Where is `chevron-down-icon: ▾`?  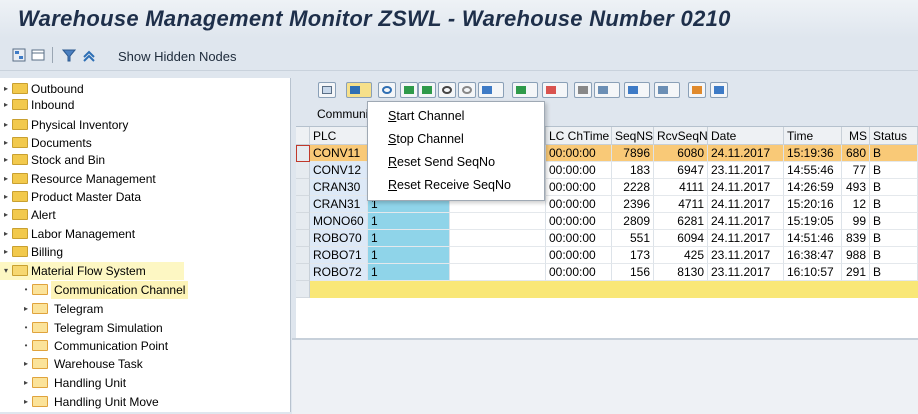
chevron-down-icon: ▾ is located at coordinates (6, 271).